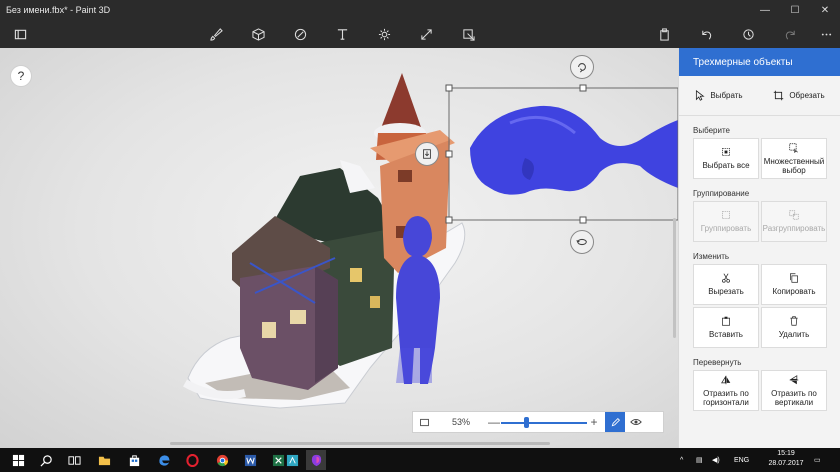  I want to click on select-label: Выбрать, so click(726, 95).